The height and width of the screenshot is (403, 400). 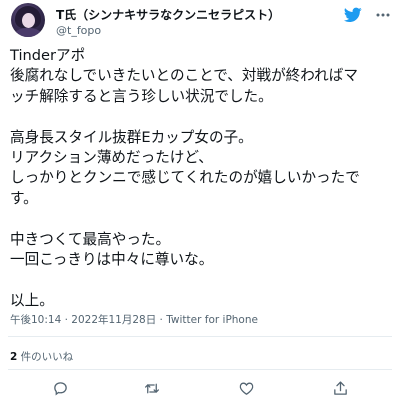 What do you see at coordinates (185, 178) in the screenshot?
I see `tweet-line: しっかりとクンニで感じてくれたのが嬉しいかったで` at bounding box center [185, 178].